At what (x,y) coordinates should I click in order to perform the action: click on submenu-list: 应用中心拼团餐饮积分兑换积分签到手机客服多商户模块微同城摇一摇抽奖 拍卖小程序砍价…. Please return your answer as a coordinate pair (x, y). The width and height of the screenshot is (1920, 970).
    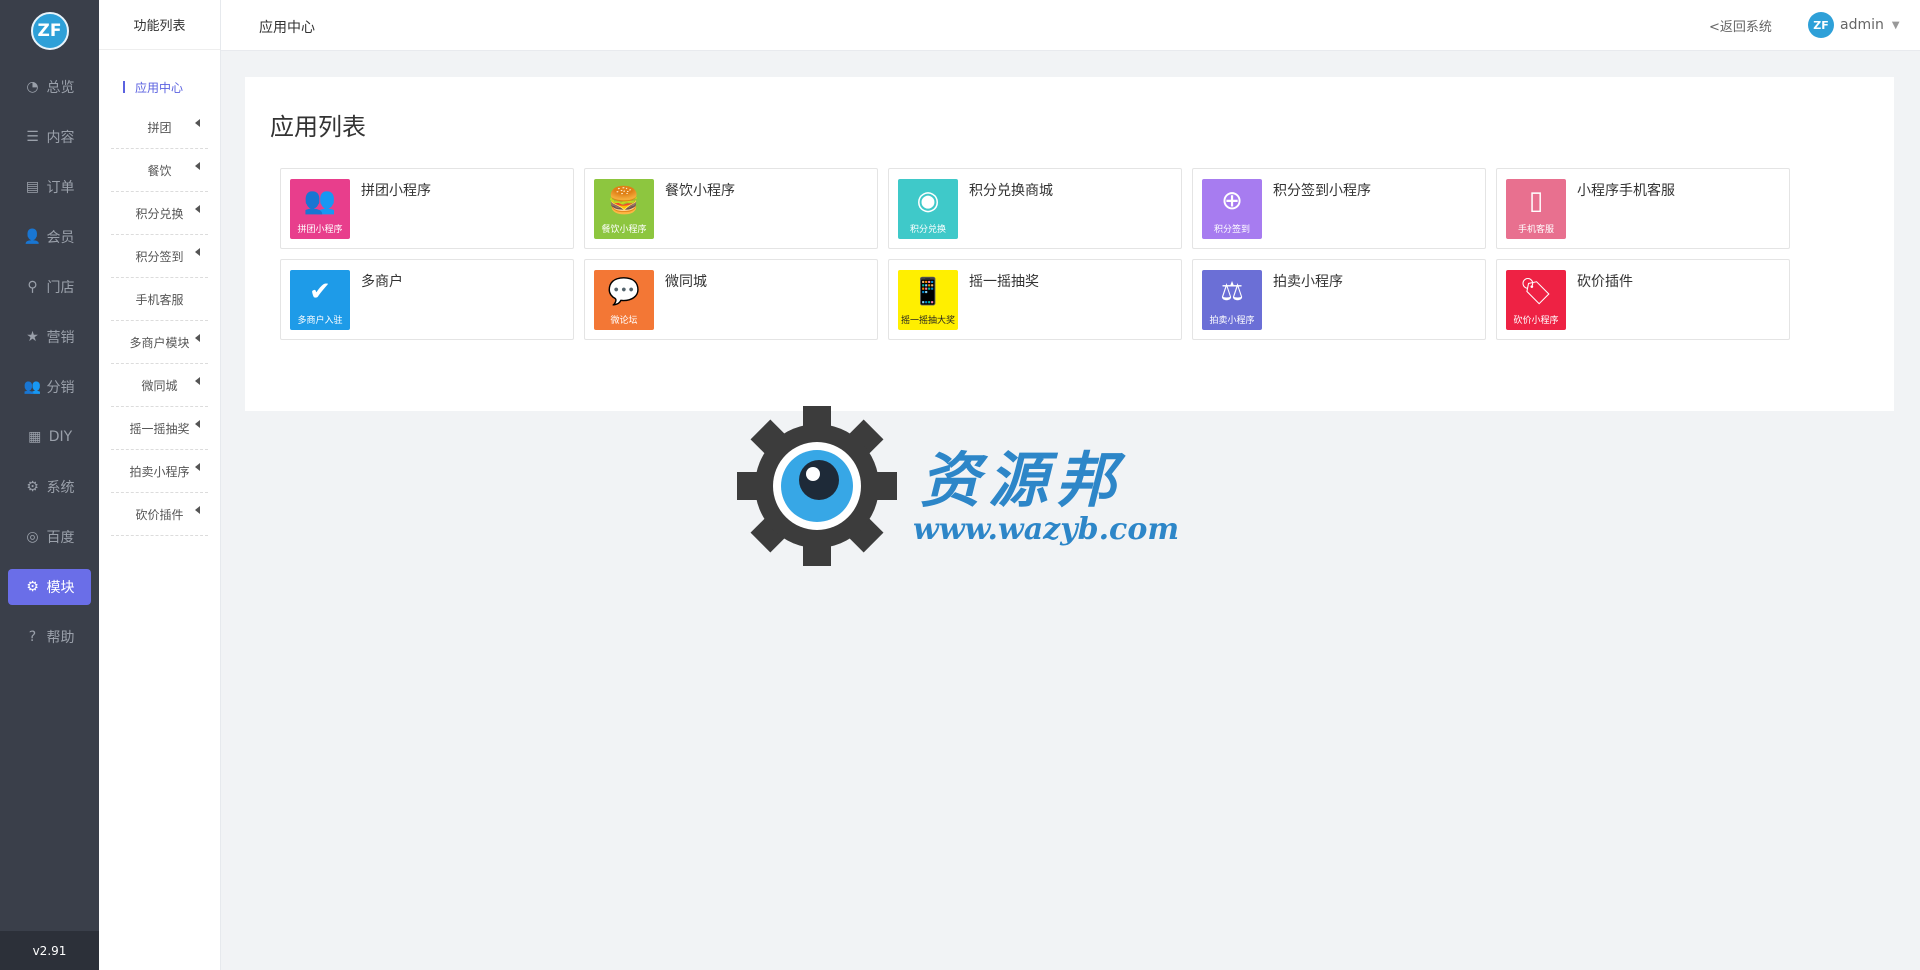
    Looking at the image, I should click on (159, 293).